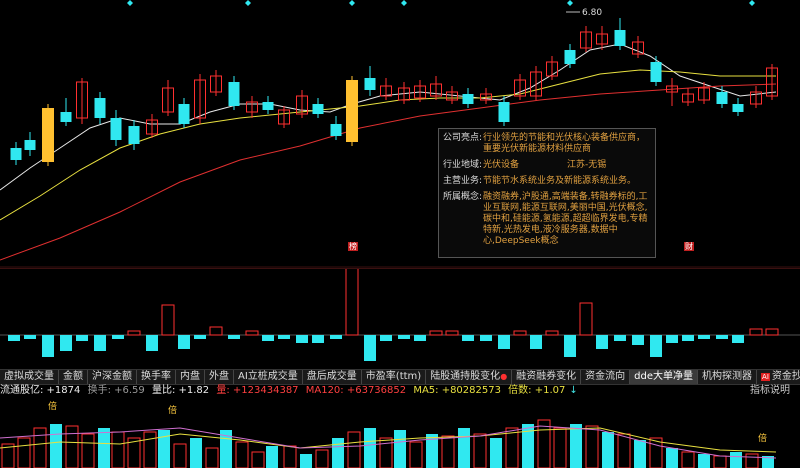  I want to click on tab-label: 融资融券变化, so click(546, 376).